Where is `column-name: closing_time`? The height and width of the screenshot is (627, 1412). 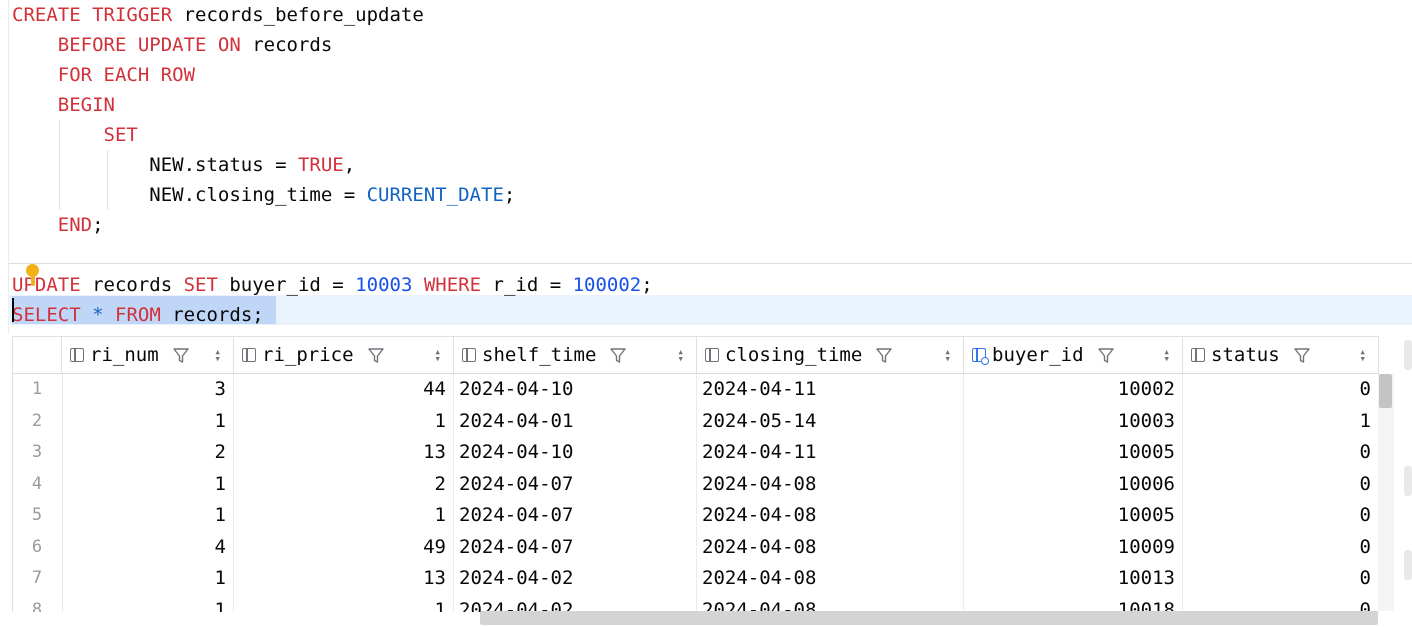
column-name: closing_time is located at coordinates (794, 355).